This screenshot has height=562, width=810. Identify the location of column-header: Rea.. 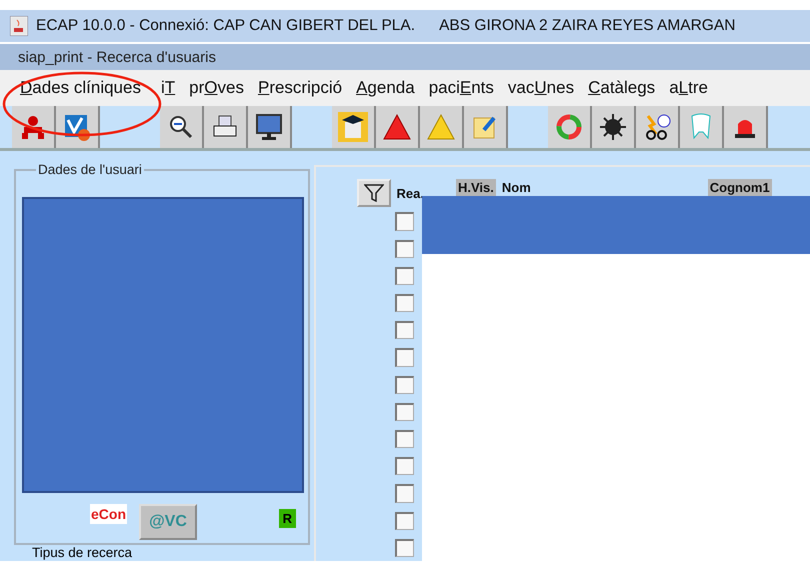
(410, 193).